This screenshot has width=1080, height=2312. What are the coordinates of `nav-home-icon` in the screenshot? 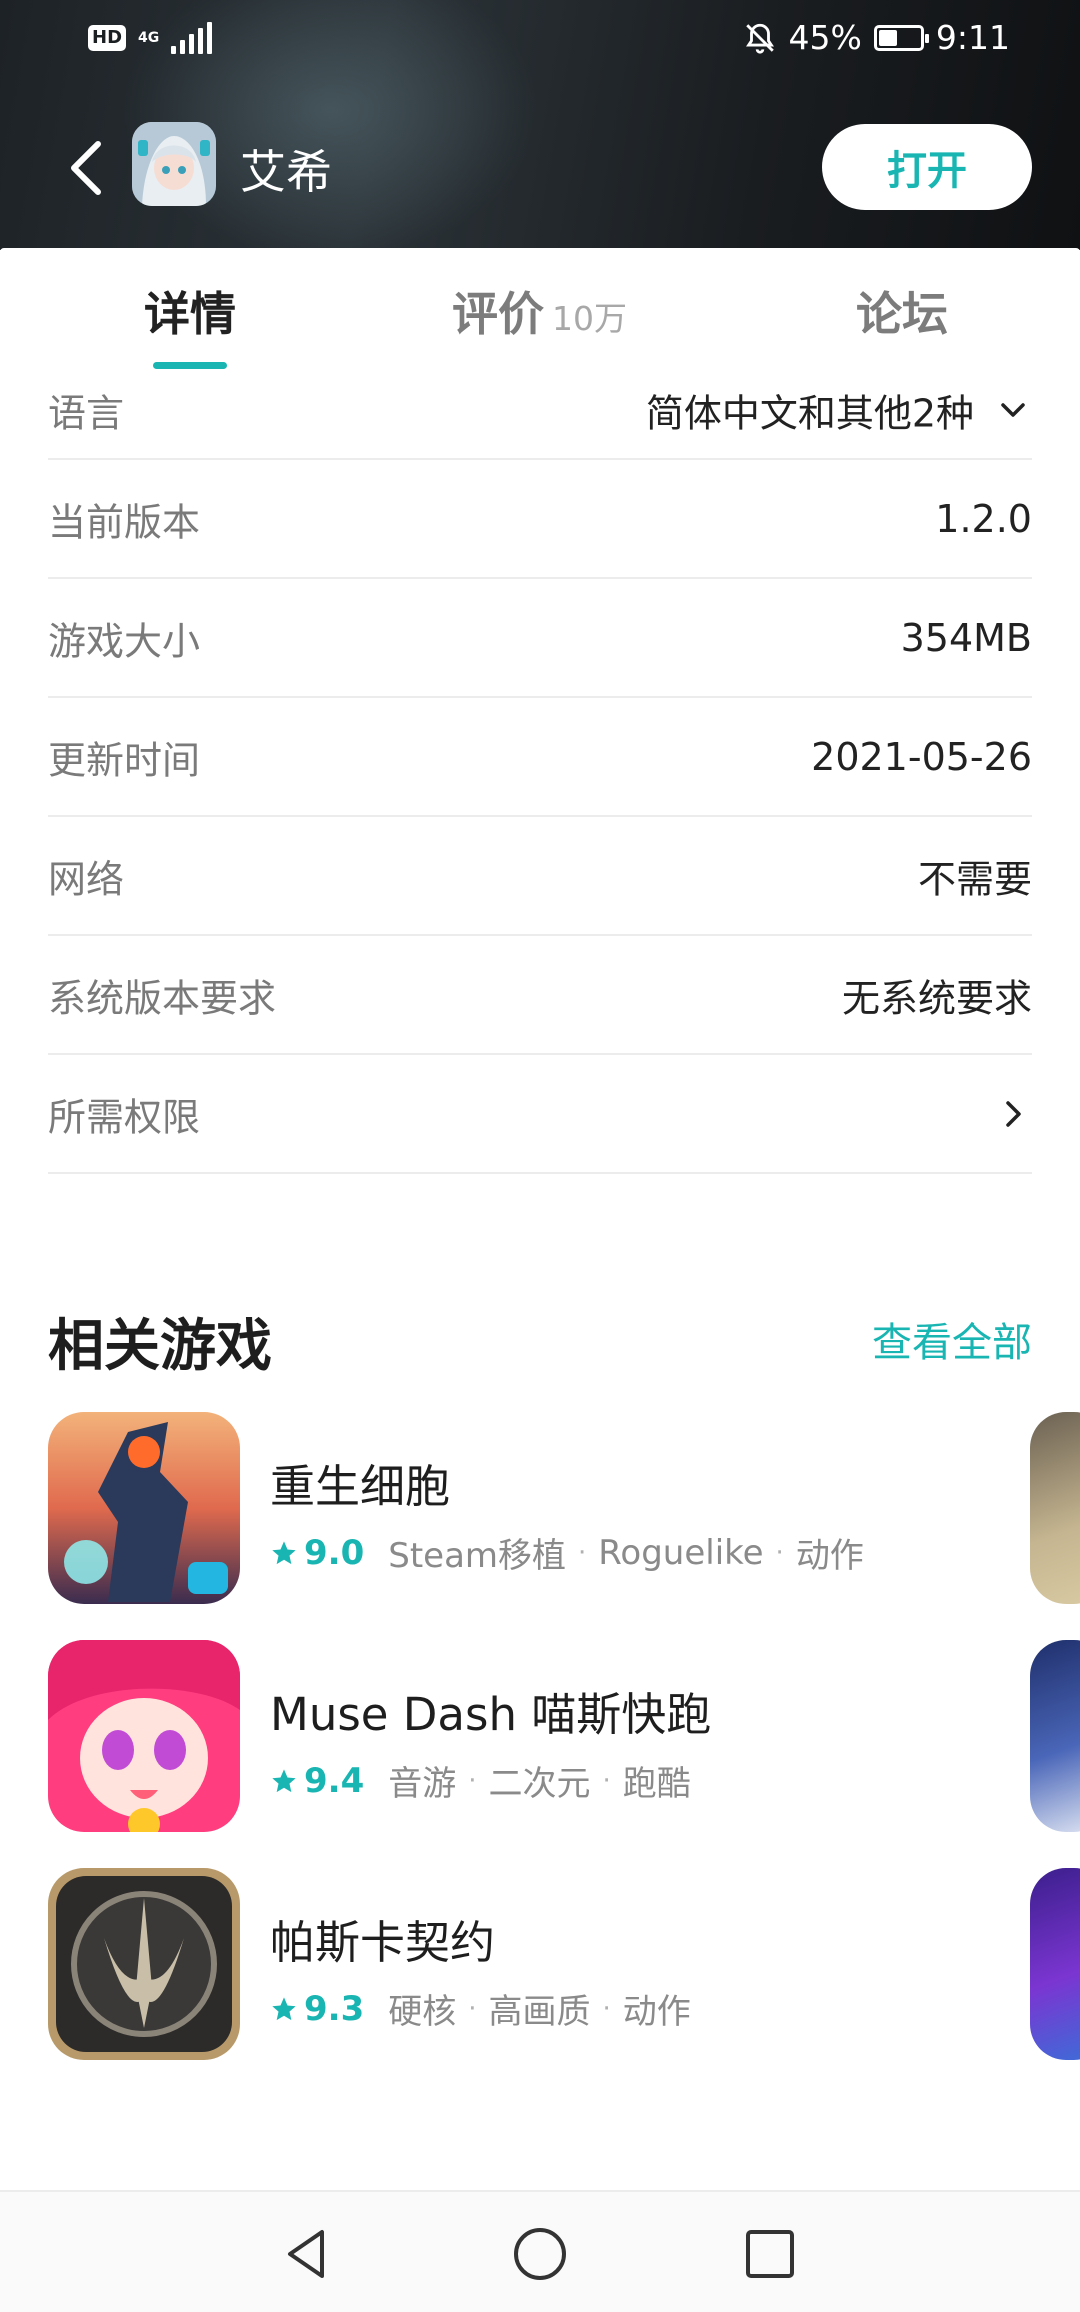 It's located at (540, 2254).